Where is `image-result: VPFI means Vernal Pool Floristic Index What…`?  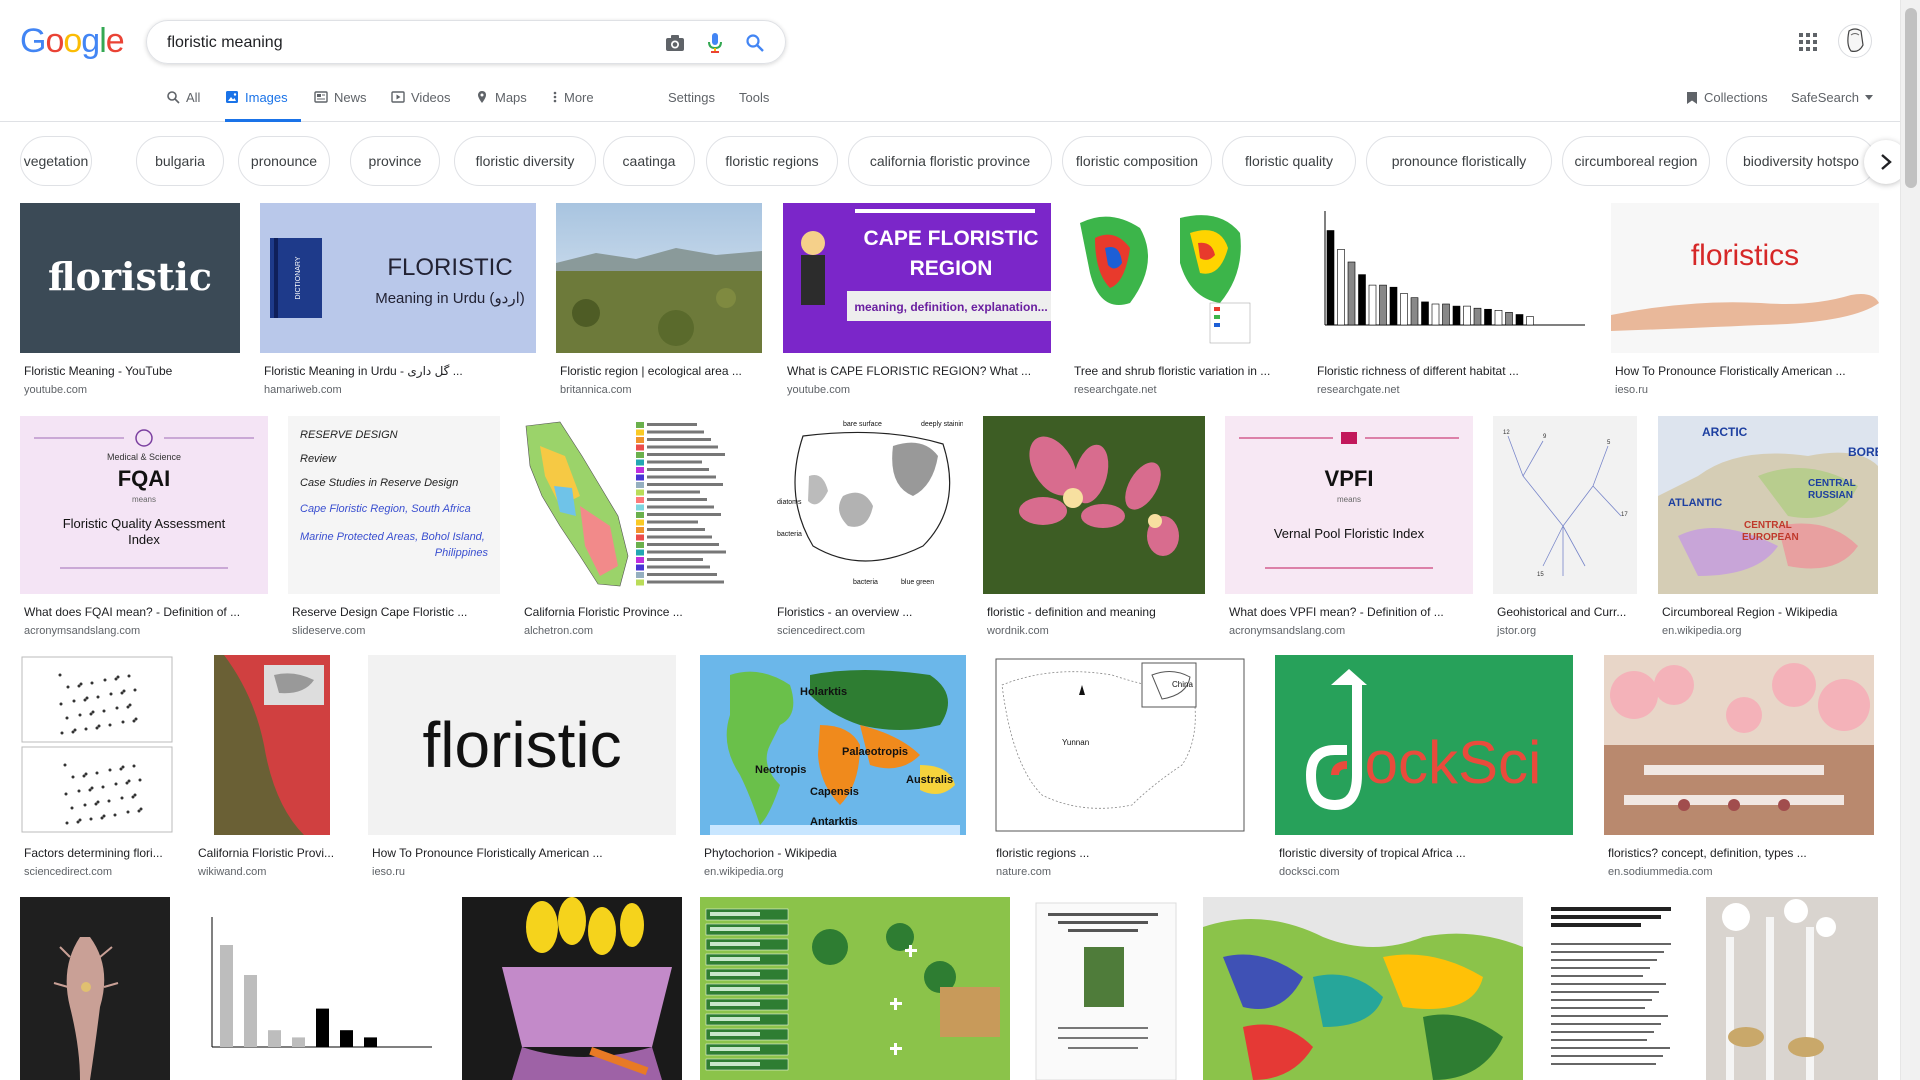
image-result: VPFI means Vernal Pool Floristic Index What… is located at coordinates (1349, 530).